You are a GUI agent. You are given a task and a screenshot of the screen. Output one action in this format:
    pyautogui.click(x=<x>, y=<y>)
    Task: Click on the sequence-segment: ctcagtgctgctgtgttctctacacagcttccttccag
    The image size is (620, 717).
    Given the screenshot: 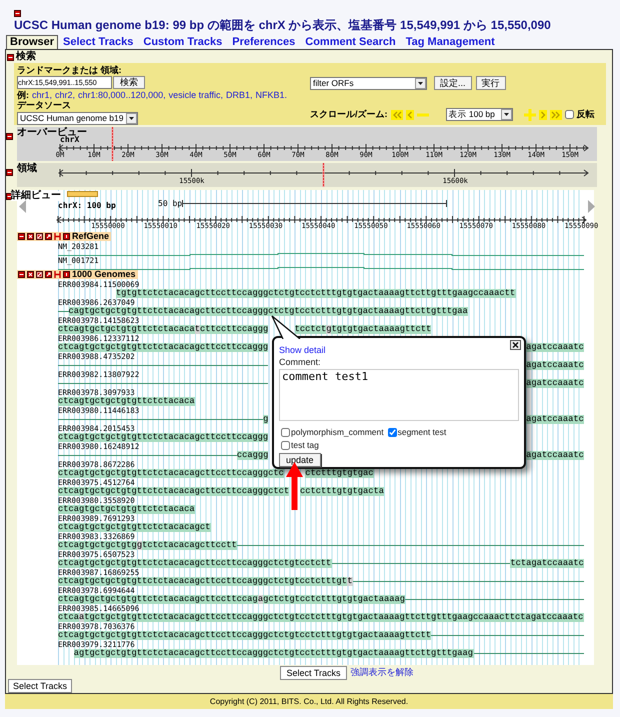 What is the action you would take?
    pyautogui.click(x=158, y=599)
    